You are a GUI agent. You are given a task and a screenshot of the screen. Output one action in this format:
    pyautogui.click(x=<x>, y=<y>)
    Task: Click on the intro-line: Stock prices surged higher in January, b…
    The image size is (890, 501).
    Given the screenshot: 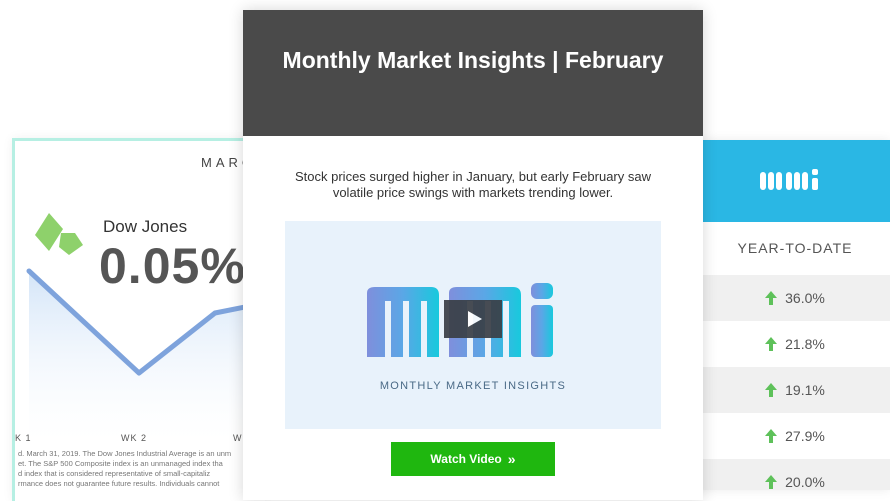 What is the action you would take?
    pyautogui.click(x=473, y=176)
    